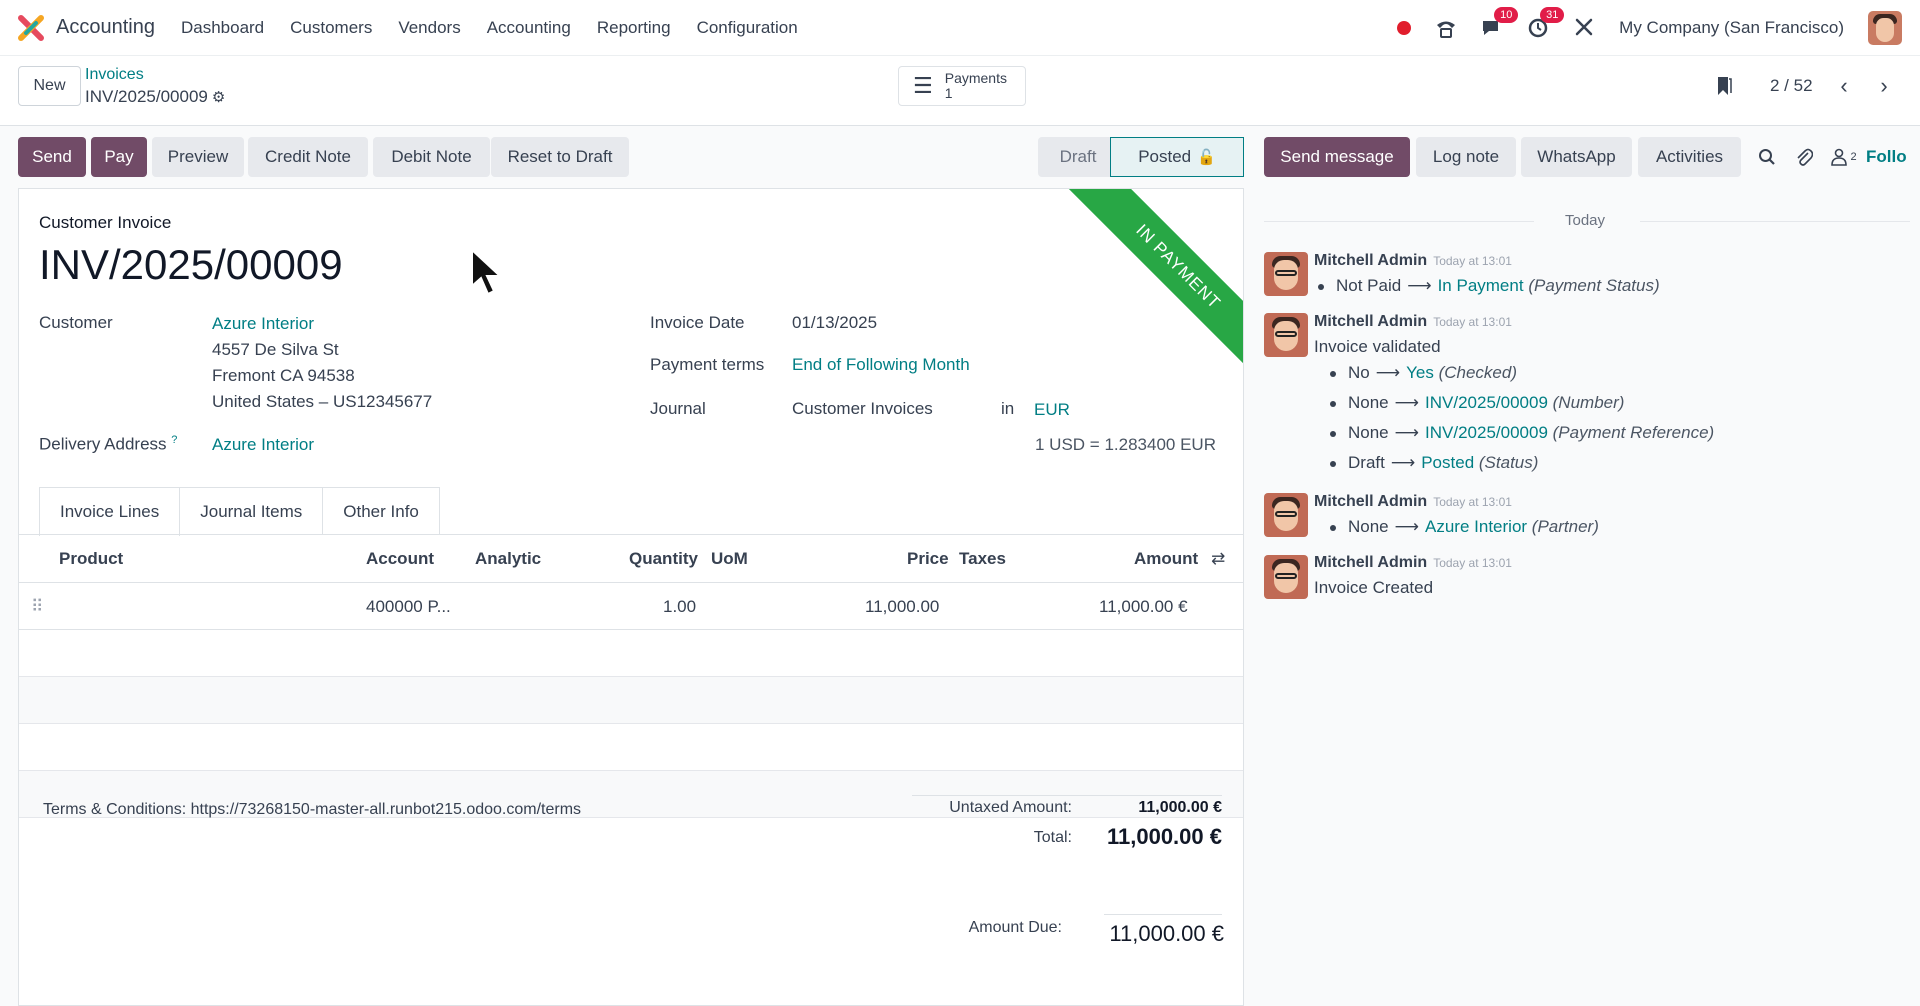  I want to click on credit-note-button: Credit Note, so click(308, 157).